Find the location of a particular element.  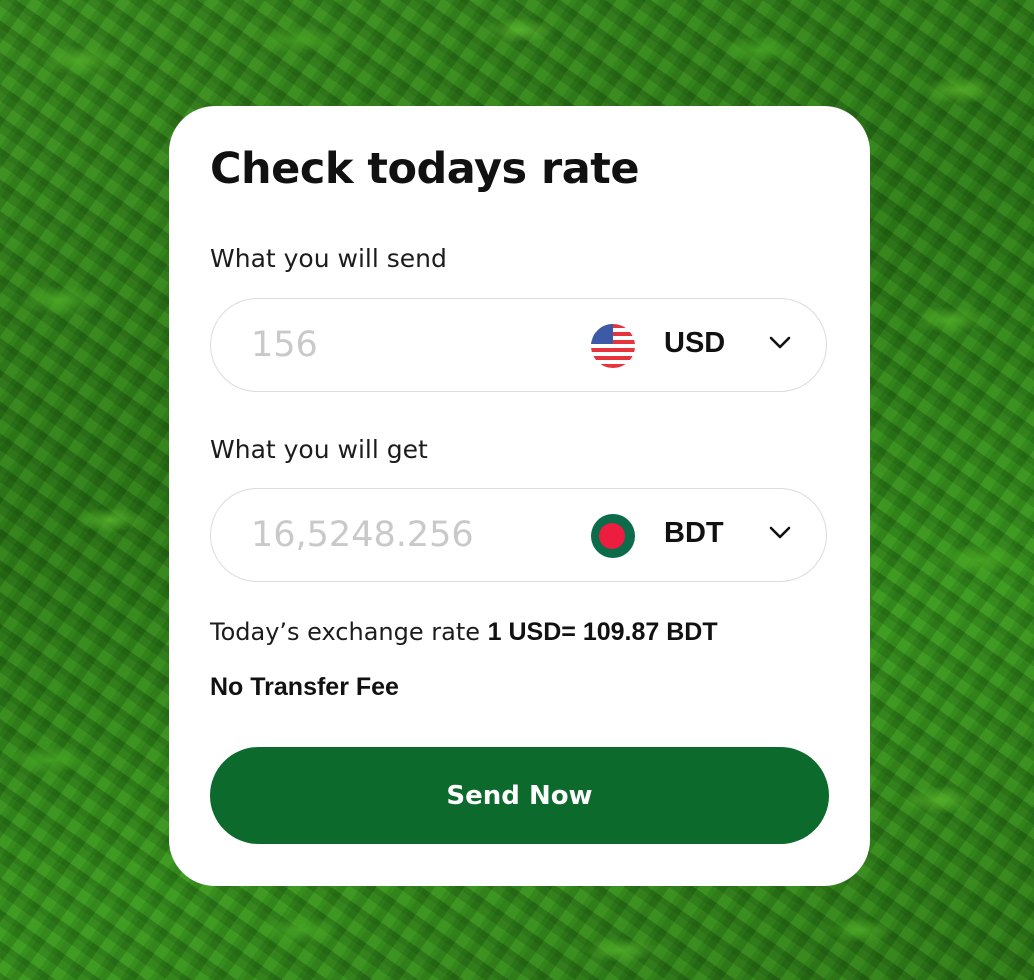

get-amount-field: BDT is located at coordinates (518, 535).